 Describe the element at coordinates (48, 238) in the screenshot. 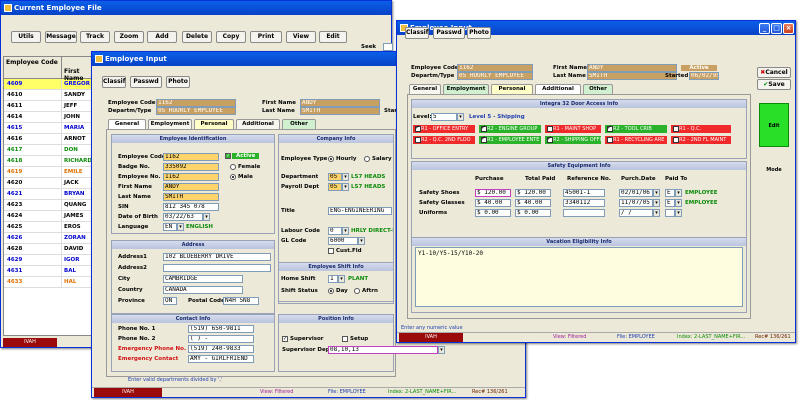

I see `table-row: 4626 ZORAN` at that location.